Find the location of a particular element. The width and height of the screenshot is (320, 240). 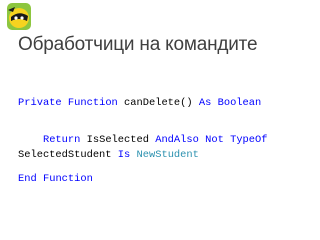

code-keyword: End is located at coordinates (27, 179).